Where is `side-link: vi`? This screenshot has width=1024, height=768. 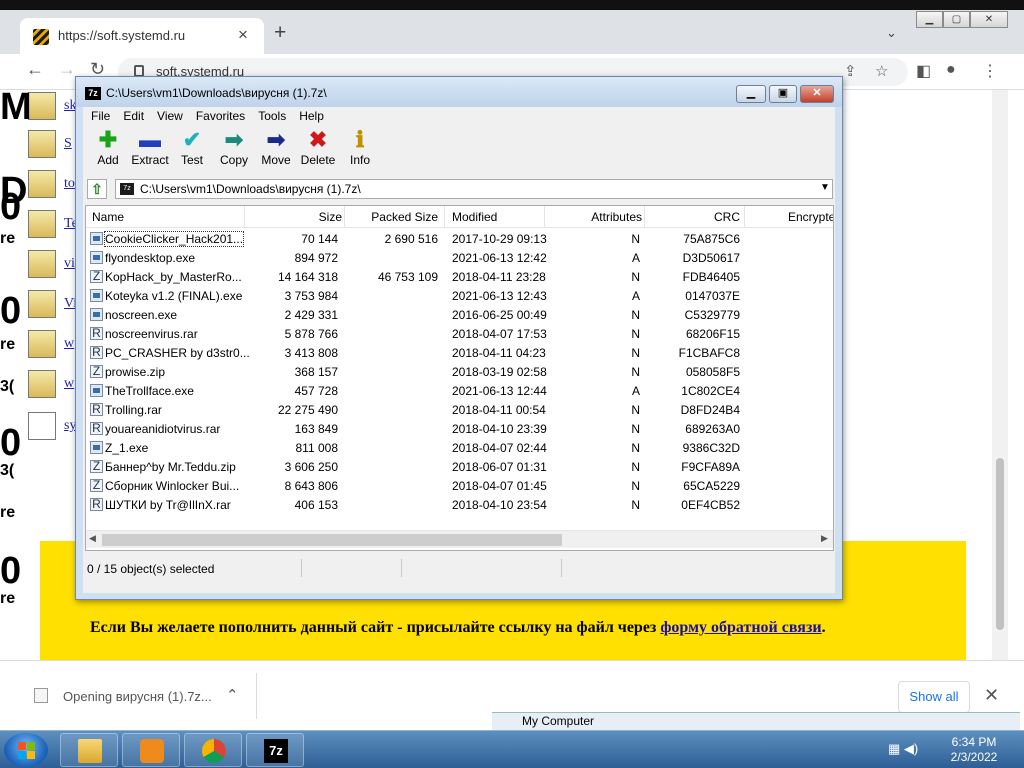 side-link: vi is located at coordinates (69, 264).